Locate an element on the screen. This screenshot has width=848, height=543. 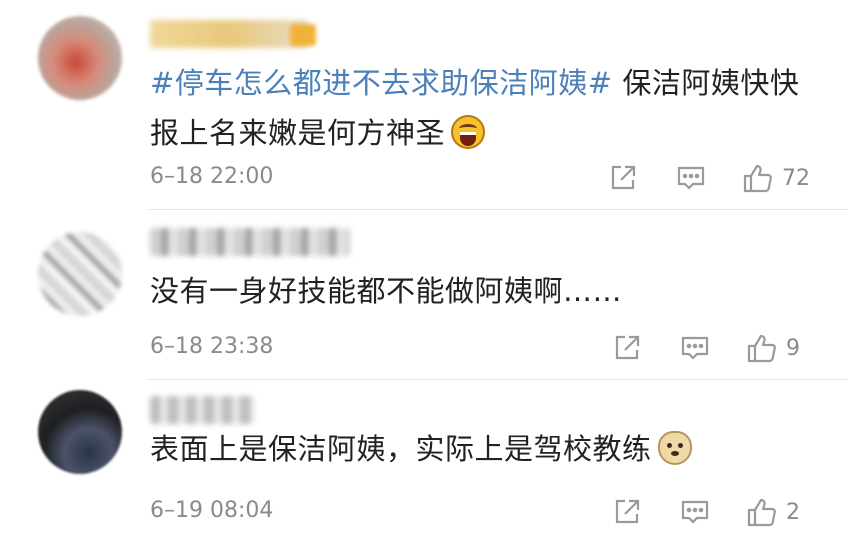
comment-actions: 72 is located at coordinates (709, 178).